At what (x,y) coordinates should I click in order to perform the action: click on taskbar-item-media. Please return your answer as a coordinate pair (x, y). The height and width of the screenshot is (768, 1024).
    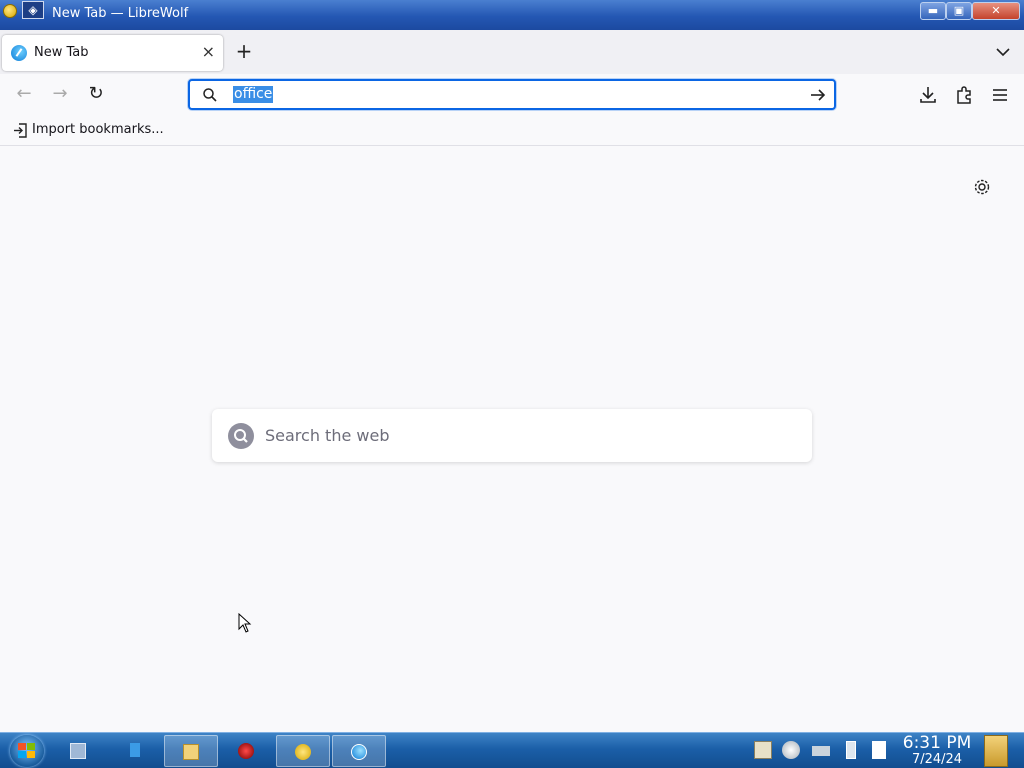
    Looking at the image, I should click on (247, 751).